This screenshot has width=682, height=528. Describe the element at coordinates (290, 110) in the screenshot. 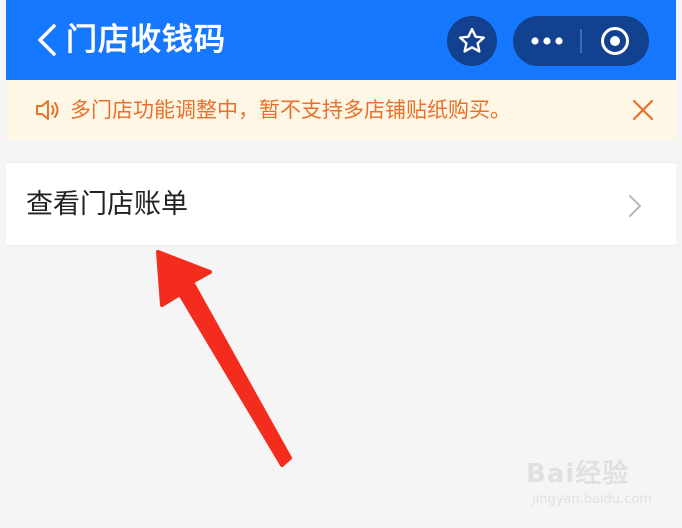

I see `notice-text: 多门店功能调整中，暂不支持多店铺贴纸购买。` at that location.